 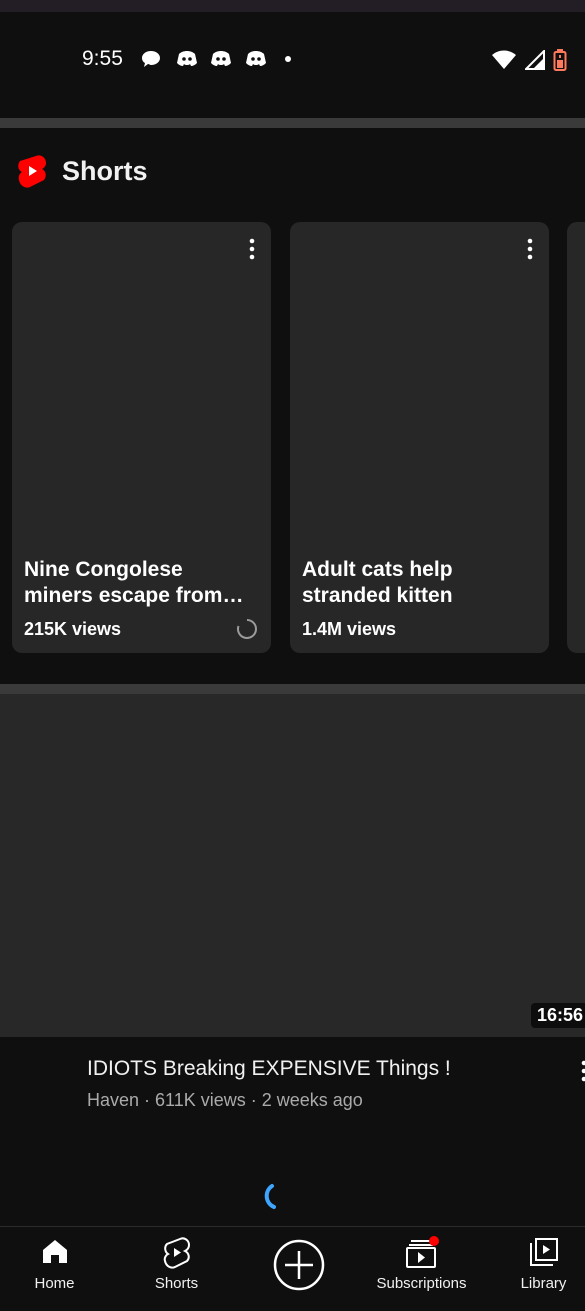 I want to click on chat-notification-icon, so click(x=151, y=59).